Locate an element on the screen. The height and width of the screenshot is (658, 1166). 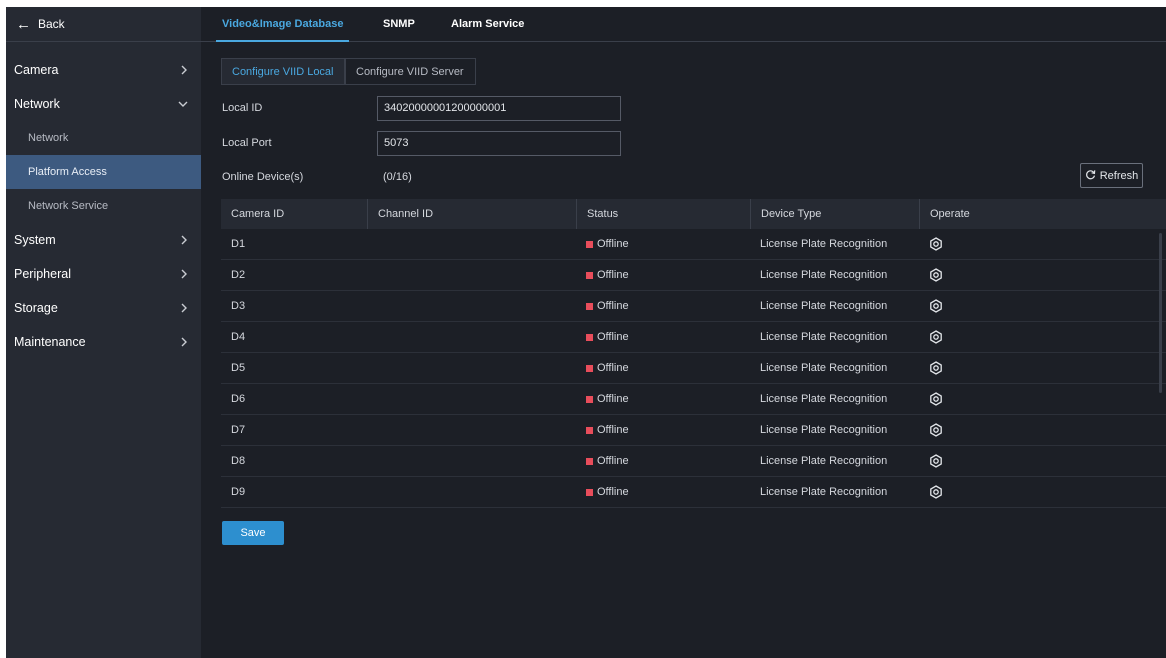
table-row: D1 Offline License Plate Recognition is located at coordinates (693, 244).